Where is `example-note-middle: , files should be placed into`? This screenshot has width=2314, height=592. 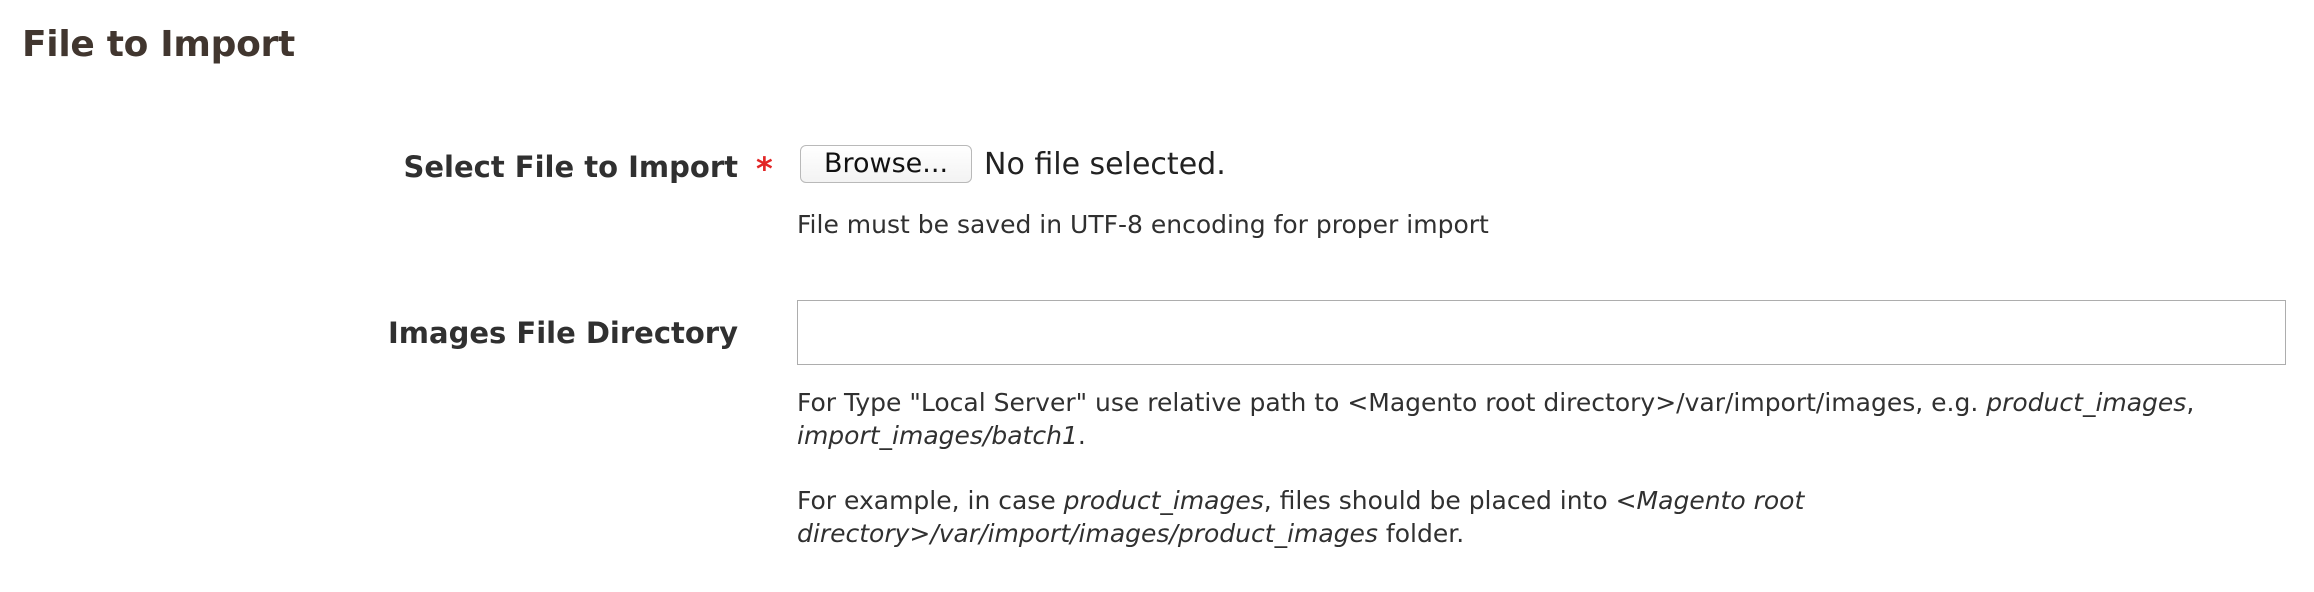
example-note-middle: , files should be placed into is located at coordinates (1439, 500).